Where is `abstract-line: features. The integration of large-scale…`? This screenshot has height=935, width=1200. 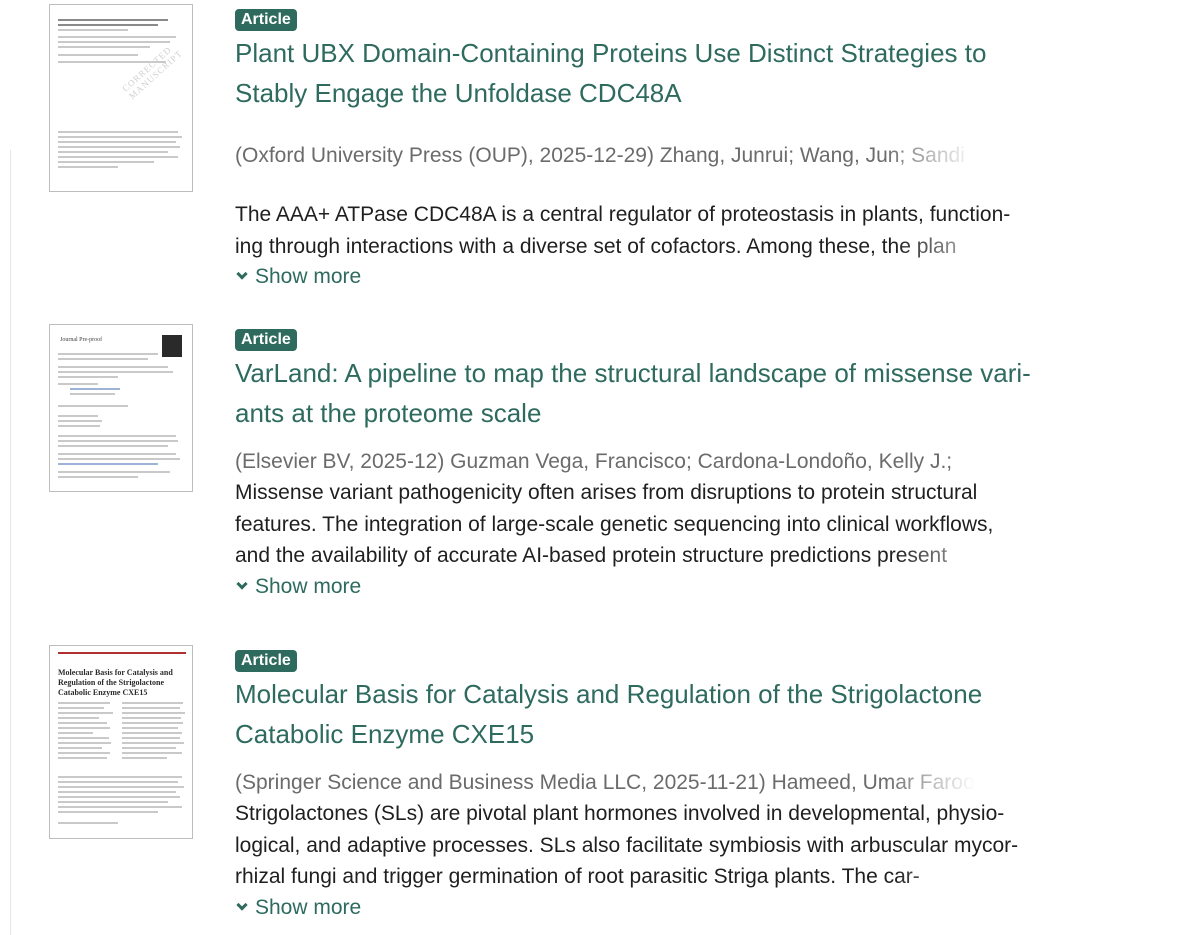 abstract-line: features. The integration of large-scale… is located at coordinates (614, 524).